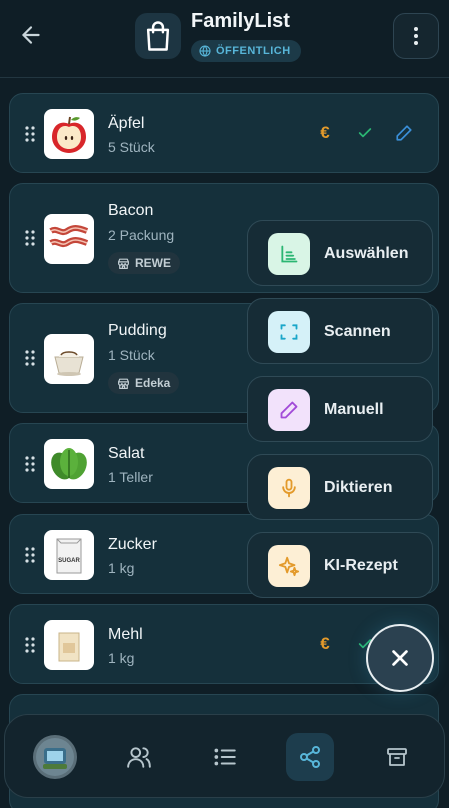 The image size is (449, 808). I want to click on more-vertical-icon, so click(416, 36).